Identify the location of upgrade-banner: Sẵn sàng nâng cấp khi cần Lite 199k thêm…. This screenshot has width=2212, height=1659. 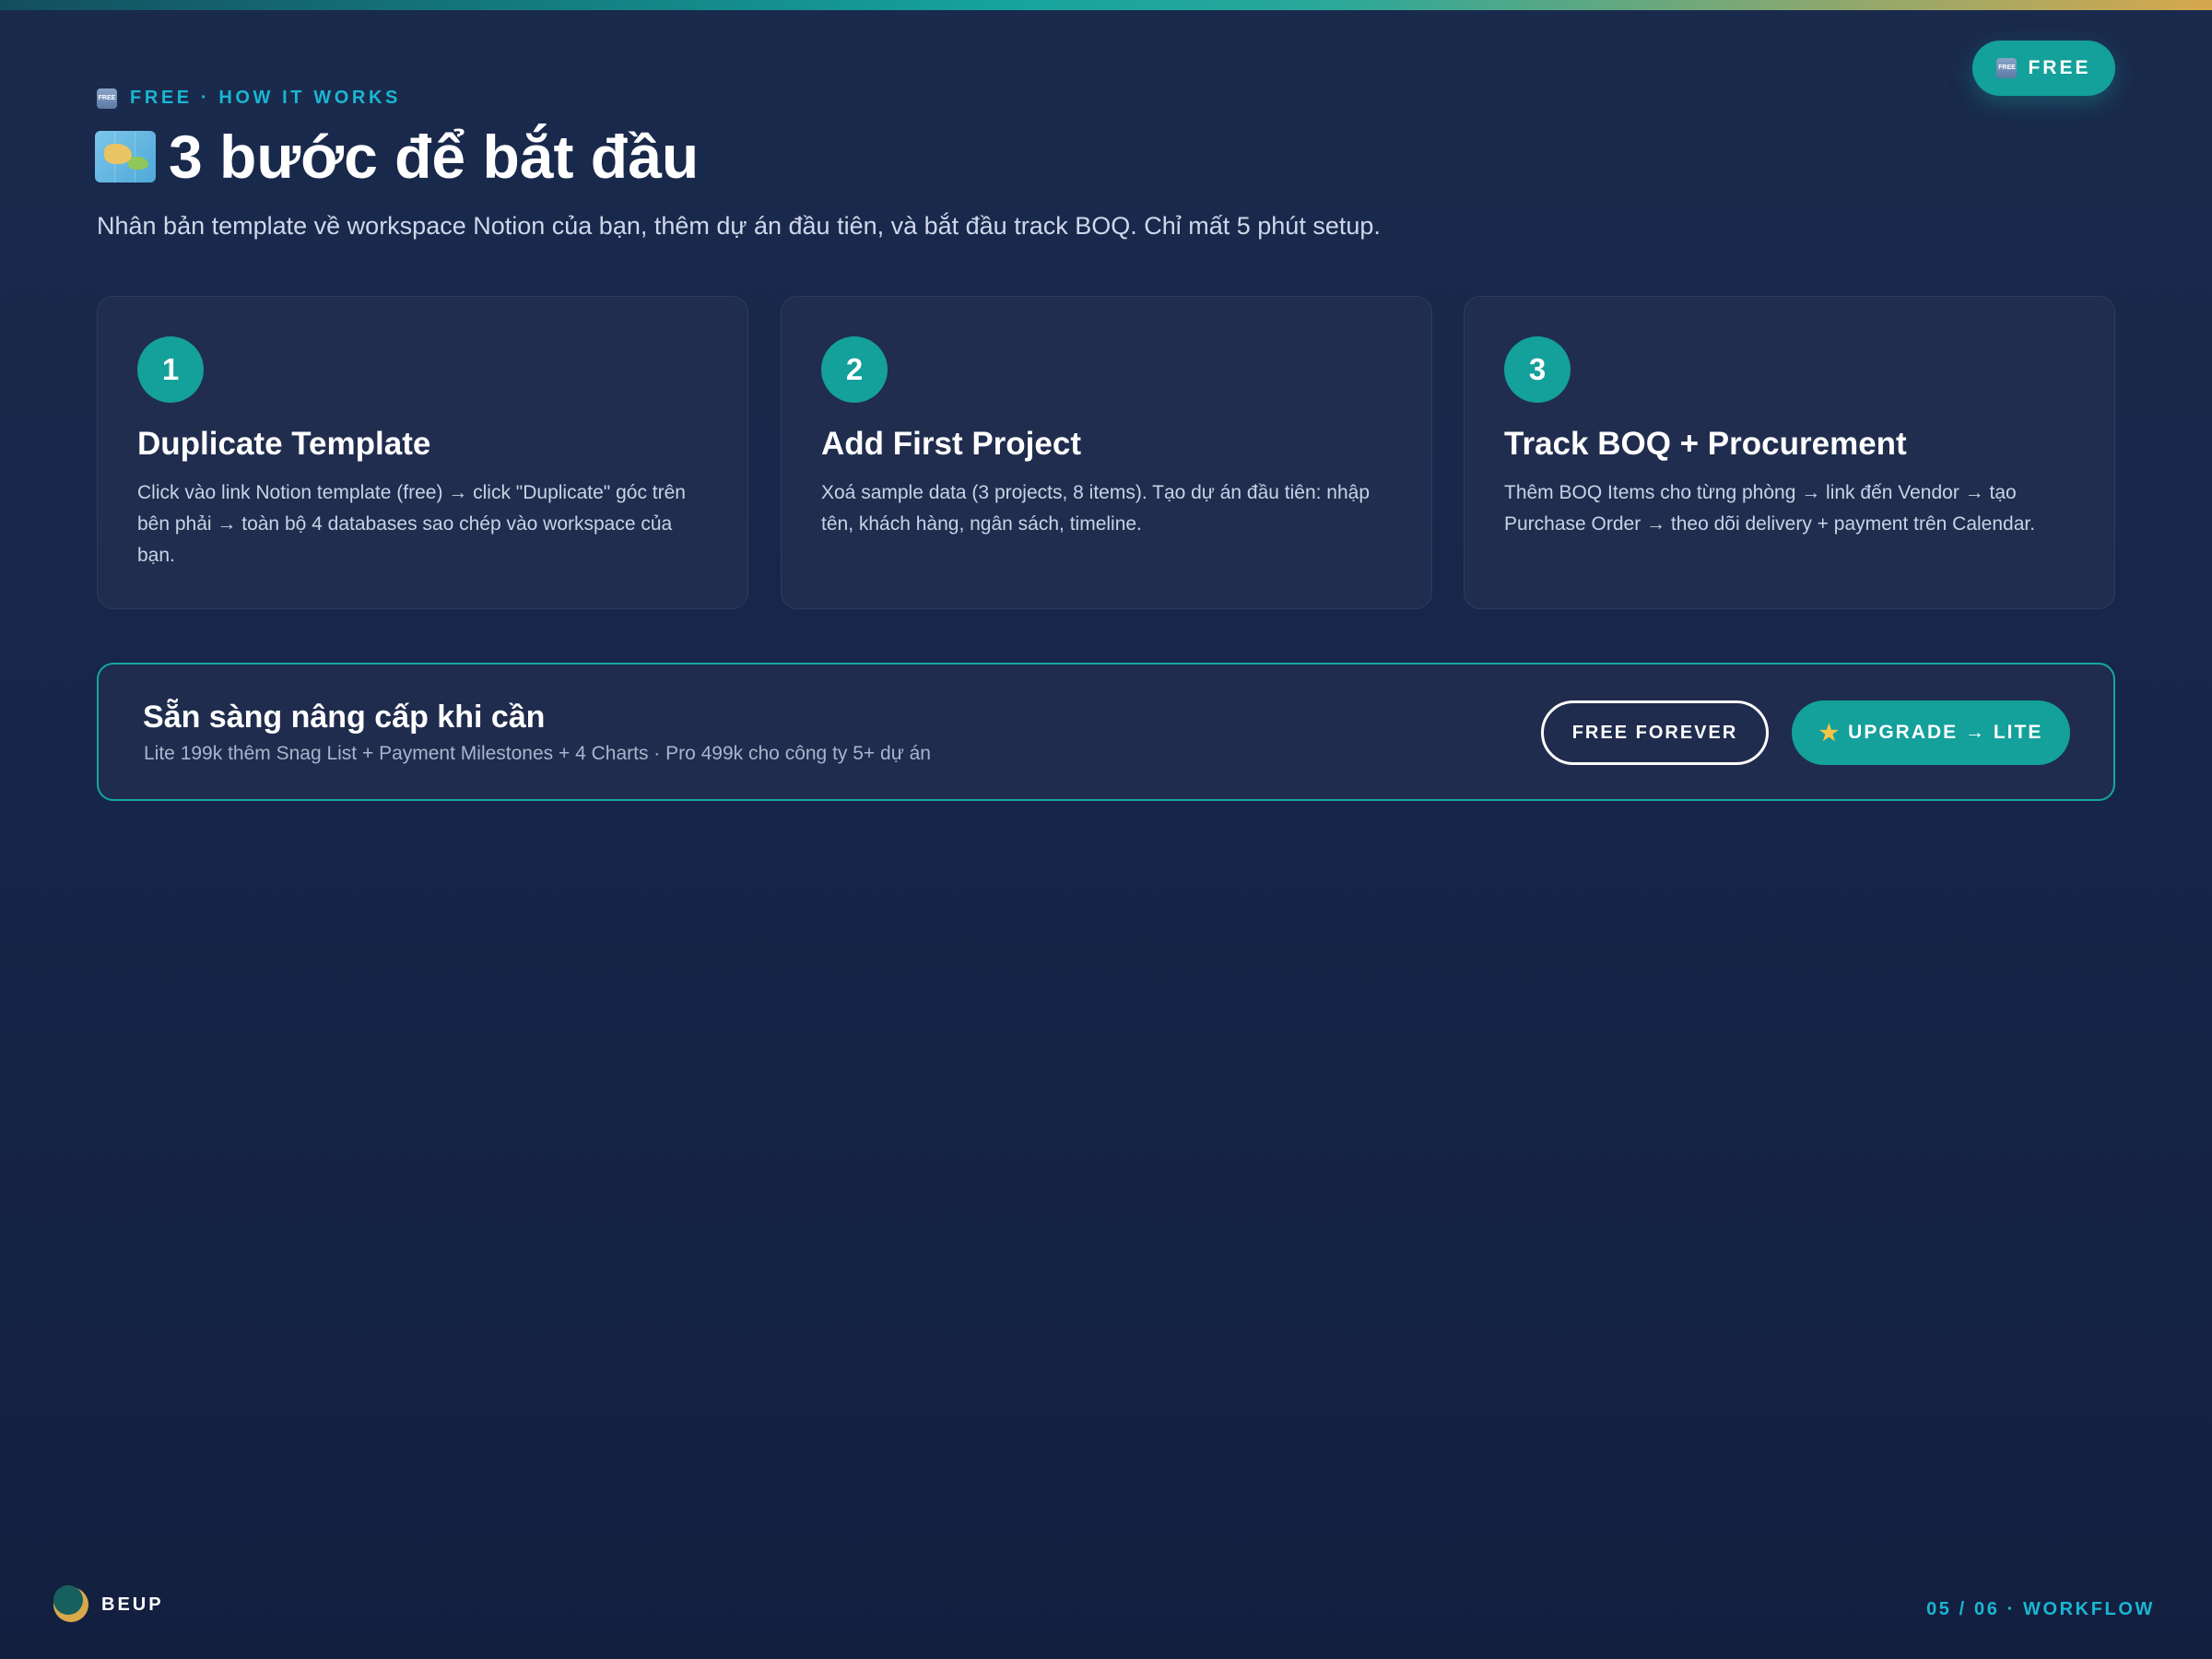
(1106, 732).